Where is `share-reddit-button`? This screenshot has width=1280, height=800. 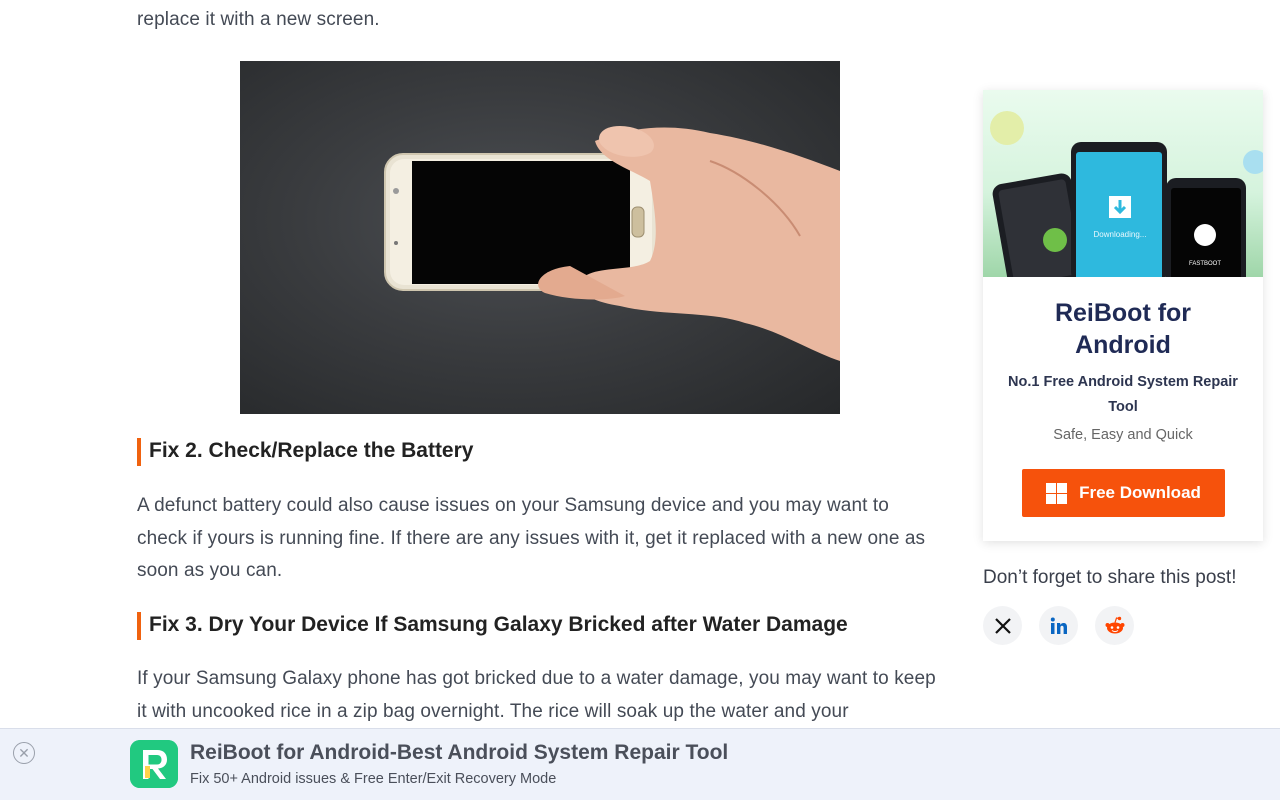
share-reddit-button is located at coordinates (1114, 625).